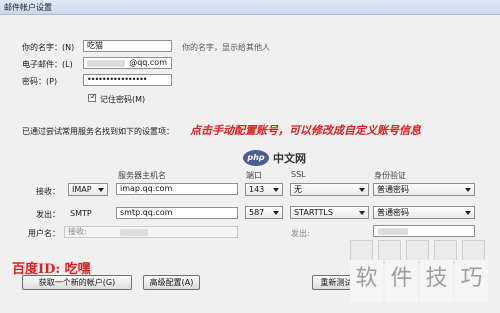 The image size is (500, 313). What do you see at coordinates (393, 189) in the screenshot?
I see `incoming-auth-value: 普通密码` at bounding box center [393, 189].